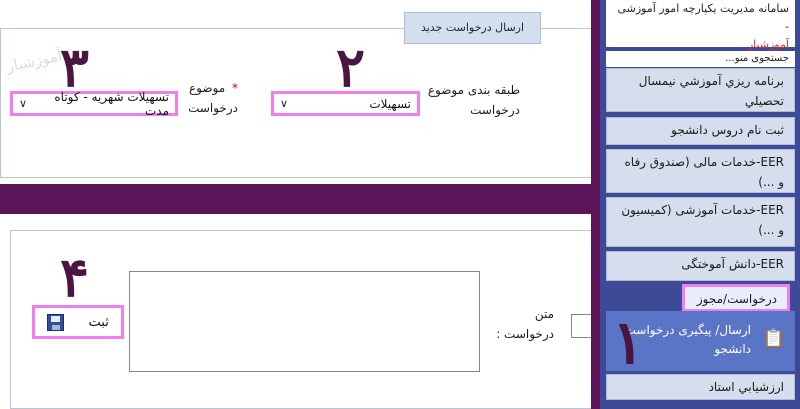 This screenshot has height=409, width=800. I want to click on sidebar-item-graduation: EER-دانش آموختگی, so click(700, 266).